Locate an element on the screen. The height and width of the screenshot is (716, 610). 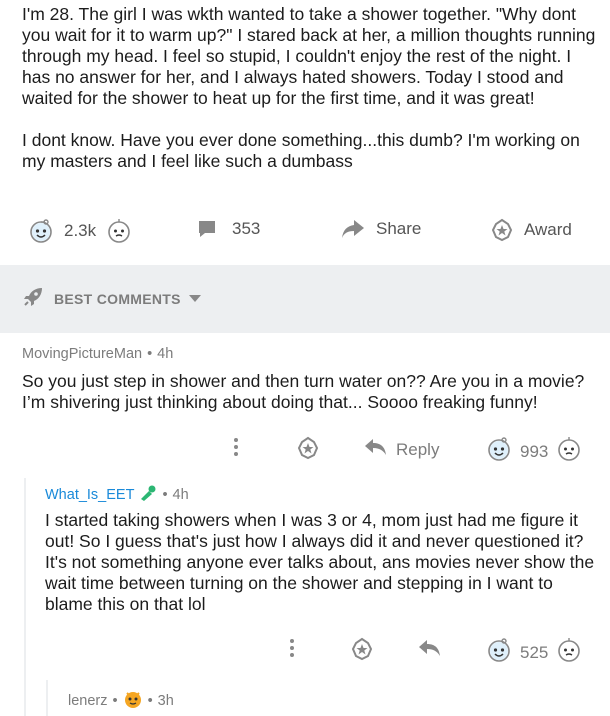
comment-vote-control: 525 is located at coordinates (534, 652).